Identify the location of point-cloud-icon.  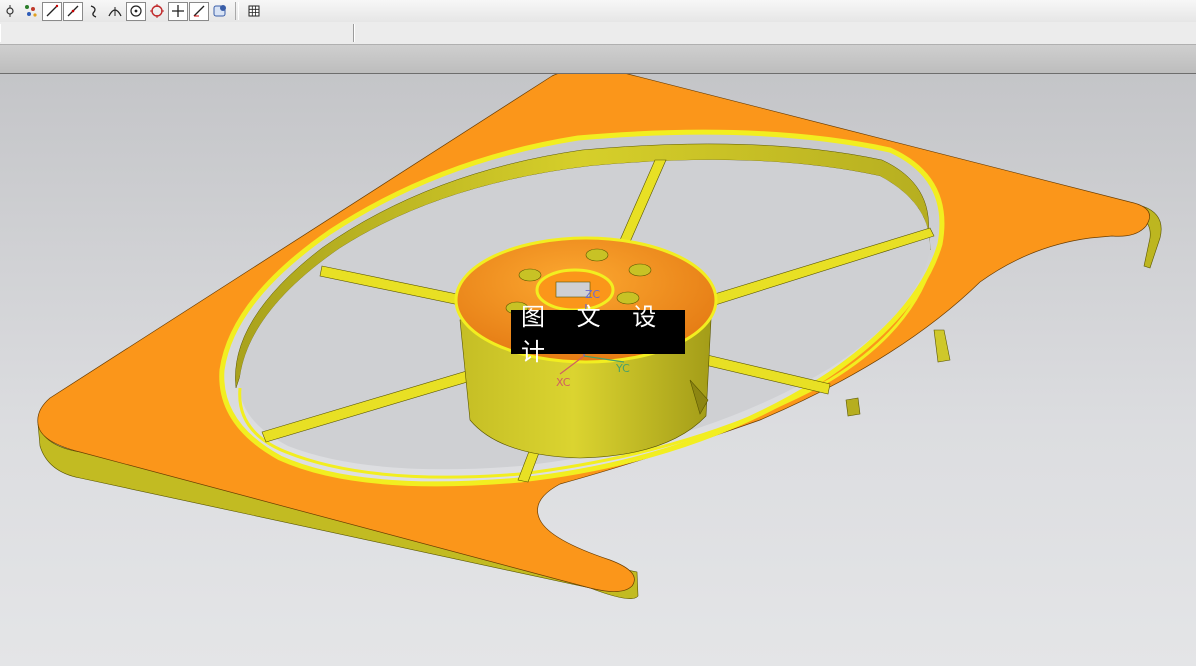
(31, 11).